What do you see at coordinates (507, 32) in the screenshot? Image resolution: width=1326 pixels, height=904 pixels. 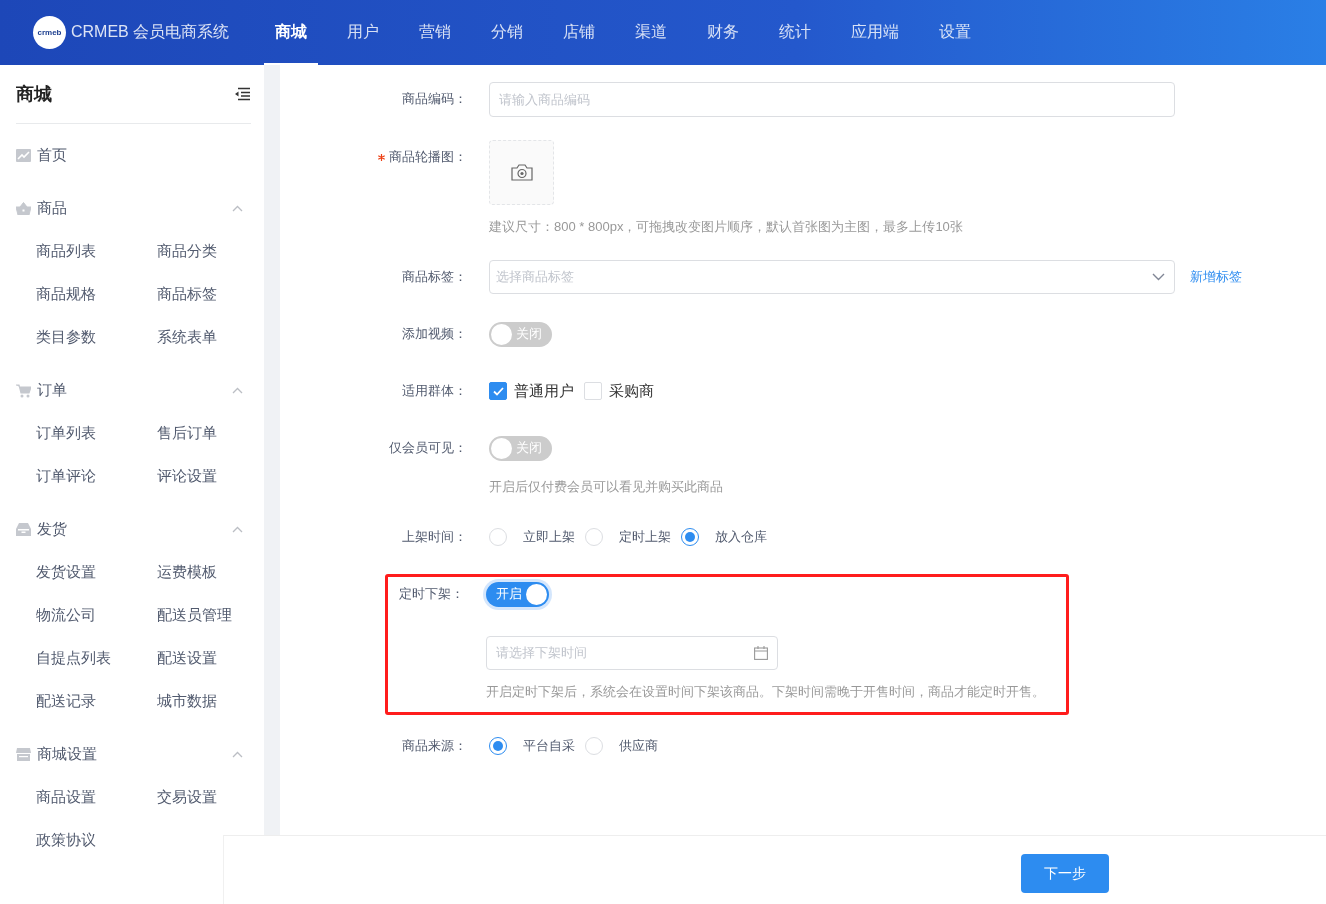 I see `nav-tab: 分销` at bounding box center [507, 32].